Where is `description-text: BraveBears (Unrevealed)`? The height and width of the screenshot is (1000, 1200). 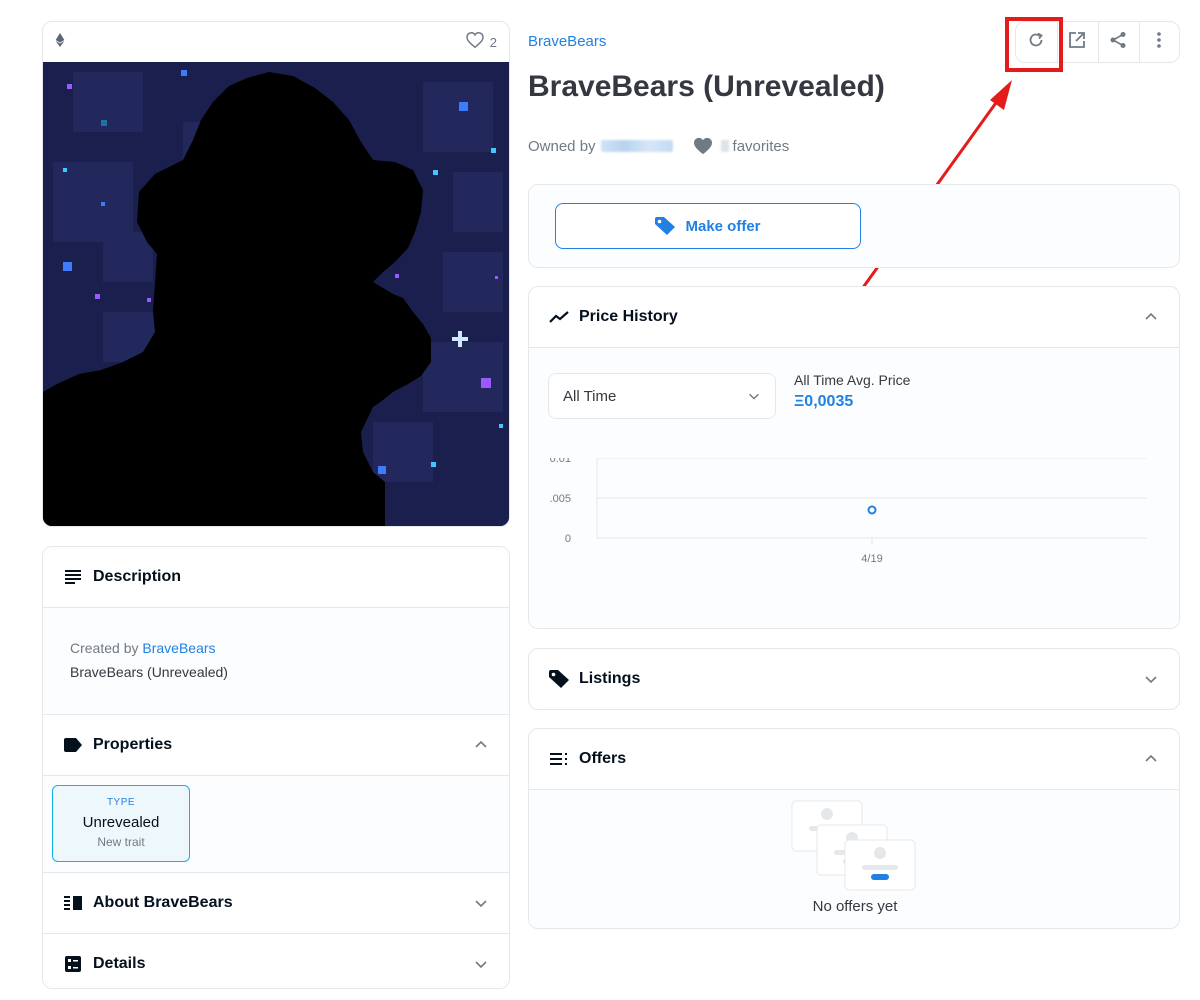 description-text: BraveBears (Unrevealed) is located at coordinates (149, 672).